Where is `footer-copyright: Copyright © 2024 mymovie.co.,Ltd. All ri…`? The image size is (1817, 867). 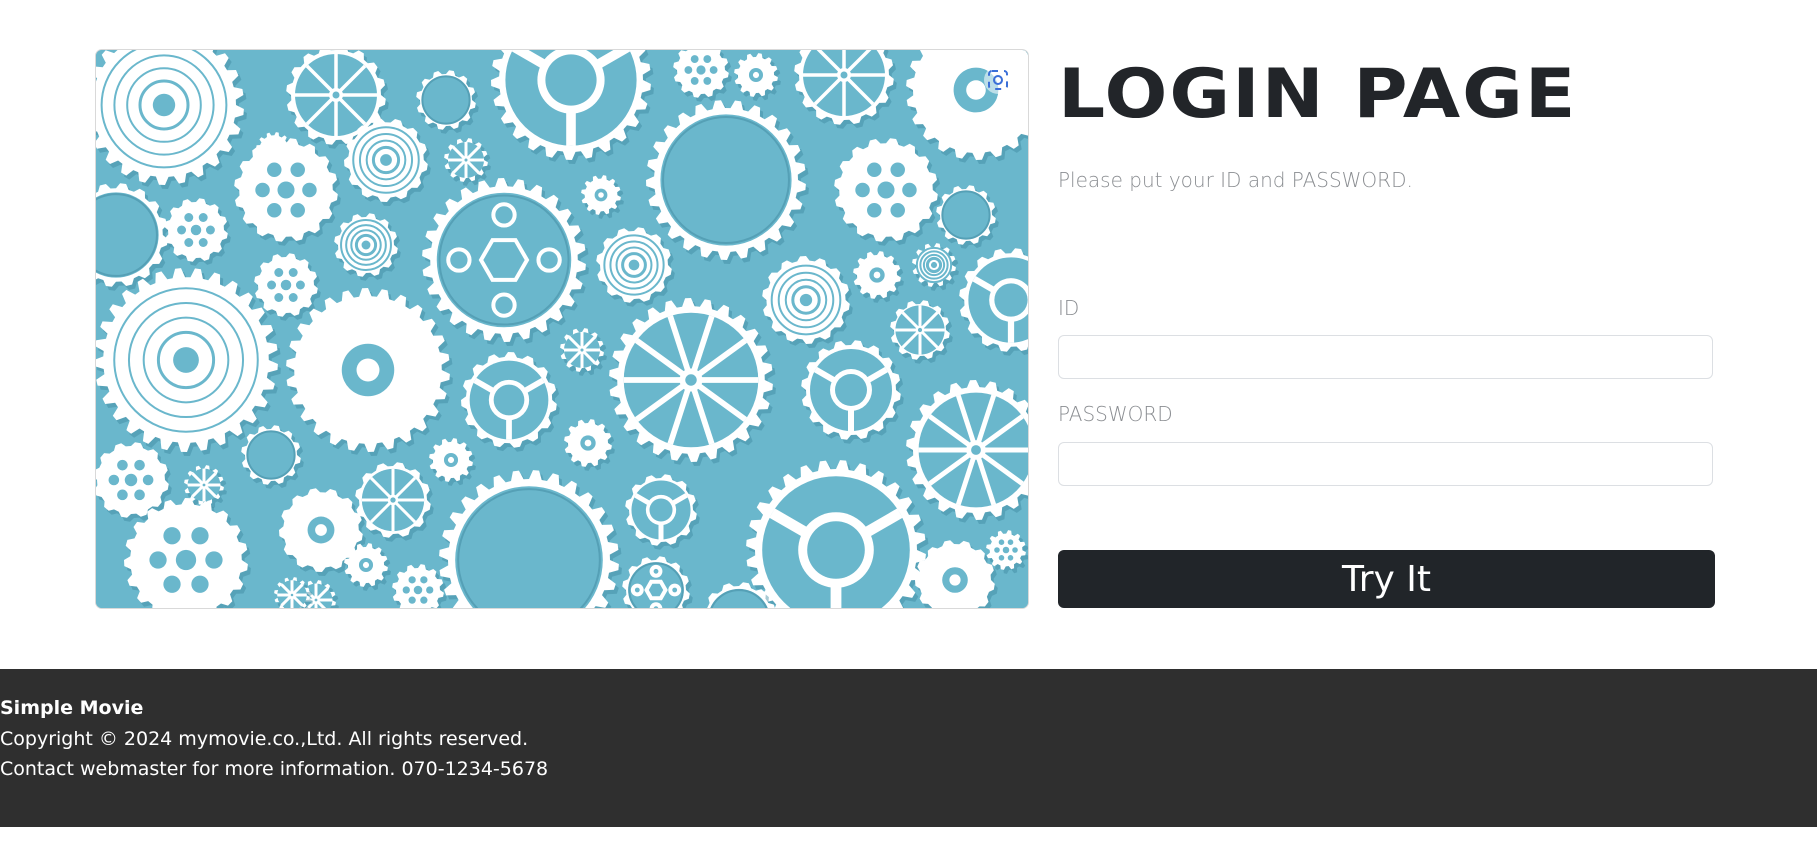 footer-copyright: Copyright © 2024 mymovie.co.,Ltd. All ri… is located at coordinates (264, 739).